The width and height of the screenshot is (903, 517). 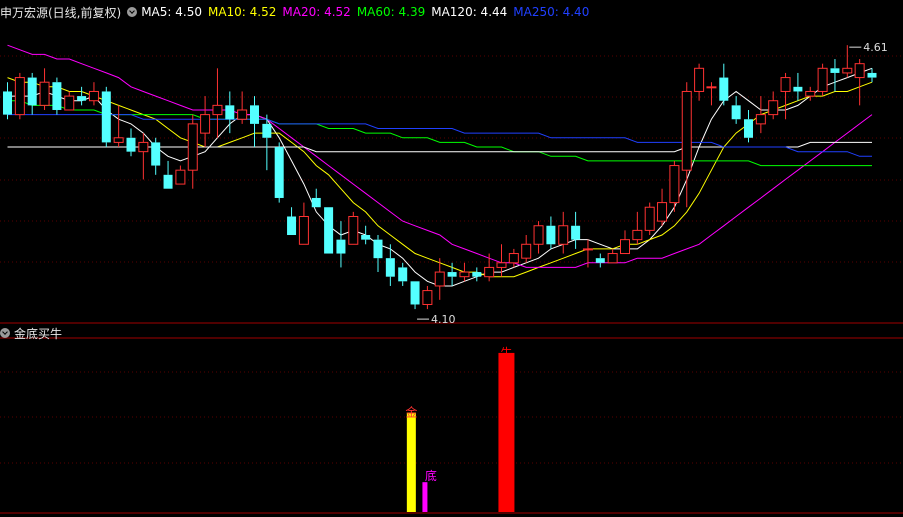 I want to click on signal-label: 牛, so click(x=506, y=352).